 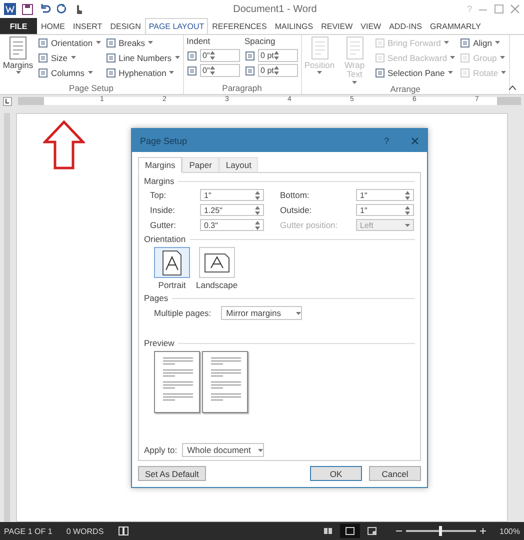 I want to click on ribbon-tab: HOME, so click(x=53, y=26).